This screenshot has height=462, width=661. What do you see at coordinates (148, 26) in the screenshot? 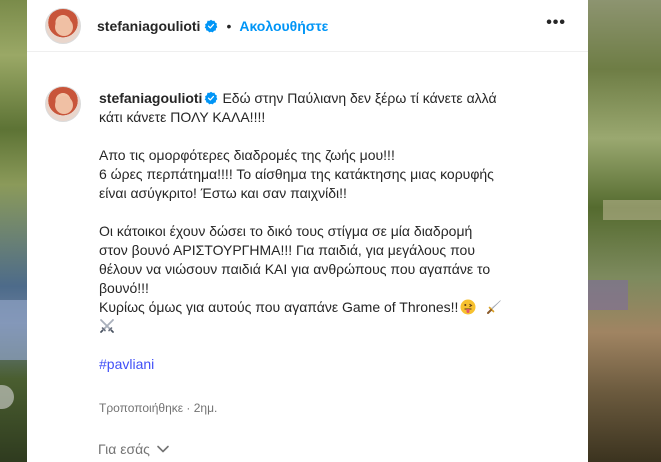
I see `header-username: stefaniagoulioti` at bounding box center [148, 26].